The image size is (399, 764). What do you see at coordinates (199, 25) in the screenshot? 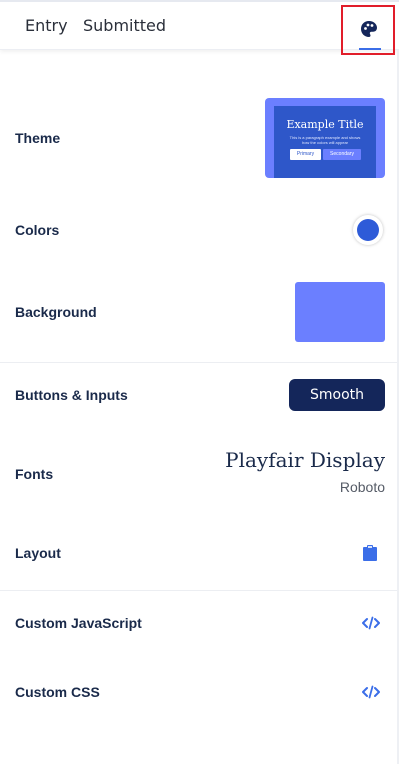
I see `top-tab-bar: Entry Submitted` at bounding box center [199, 25].